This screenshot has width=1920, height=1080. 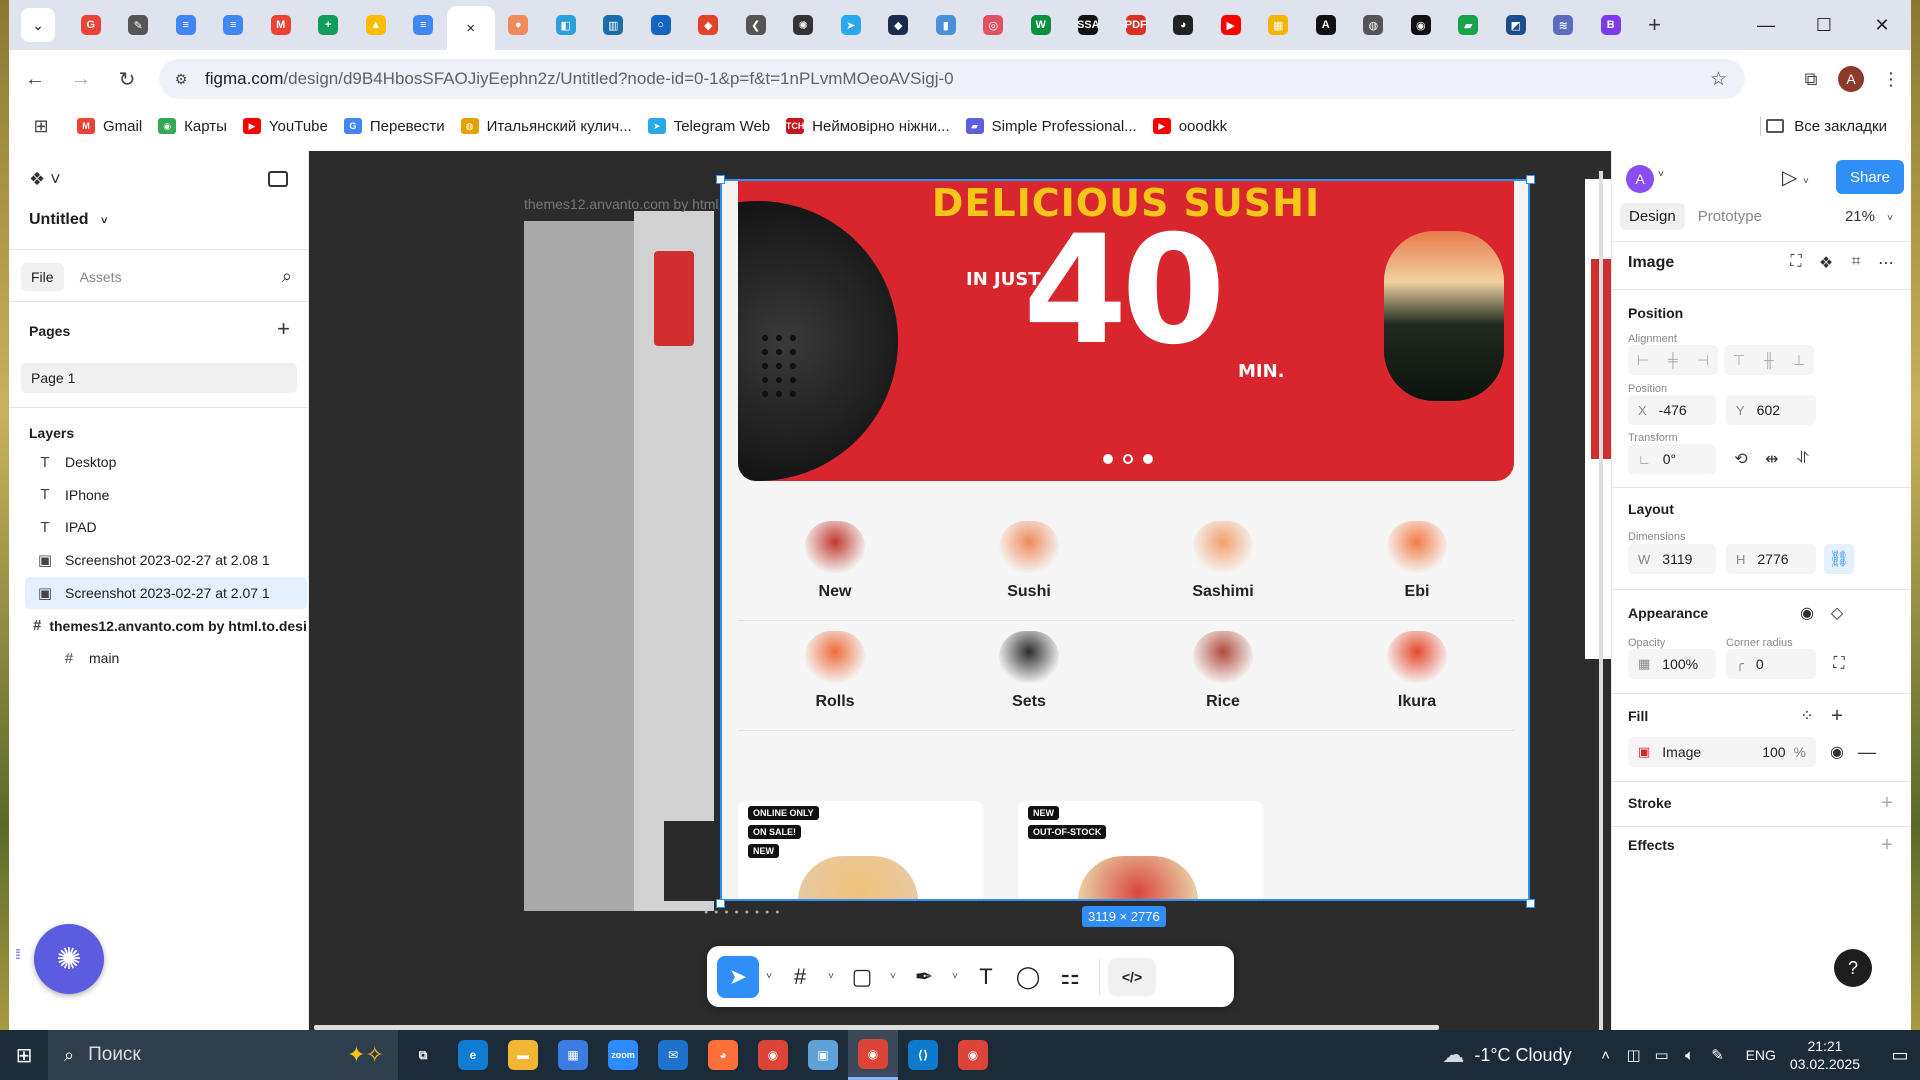 What do you see at coordinates (1672, 410) in the screenshot?
I see `x-position-field: X -476` at bounding box center [1672, 410].